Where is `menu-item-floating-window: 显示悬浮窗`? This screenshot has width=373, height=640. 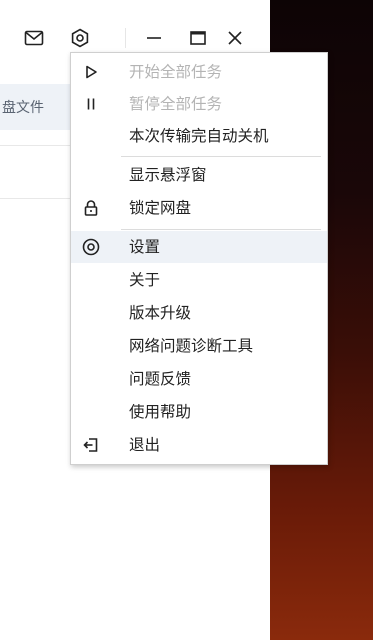 menu-item-floating-window: 显示悬浮窗 is located at coordinates (199, 175).